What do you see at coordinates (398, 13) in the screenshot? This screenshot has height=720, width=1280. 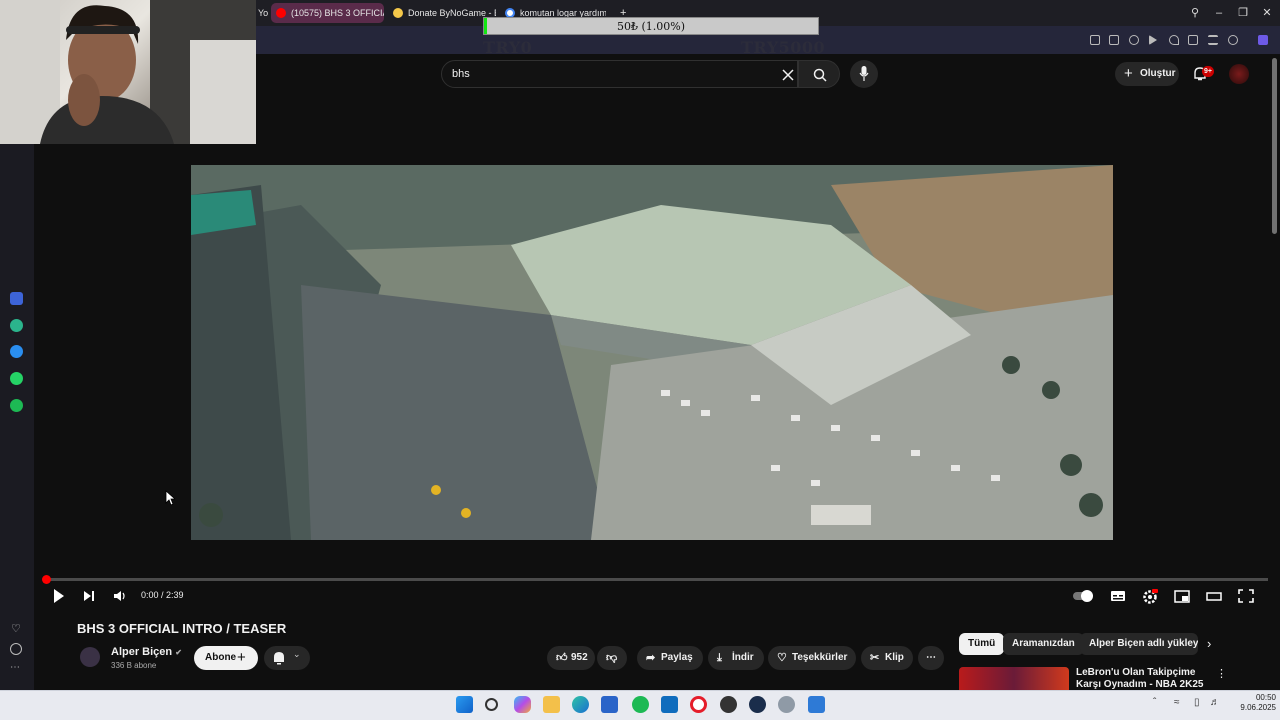 I see `bynogame-favicon-icon` at bounding box center [398, 13].